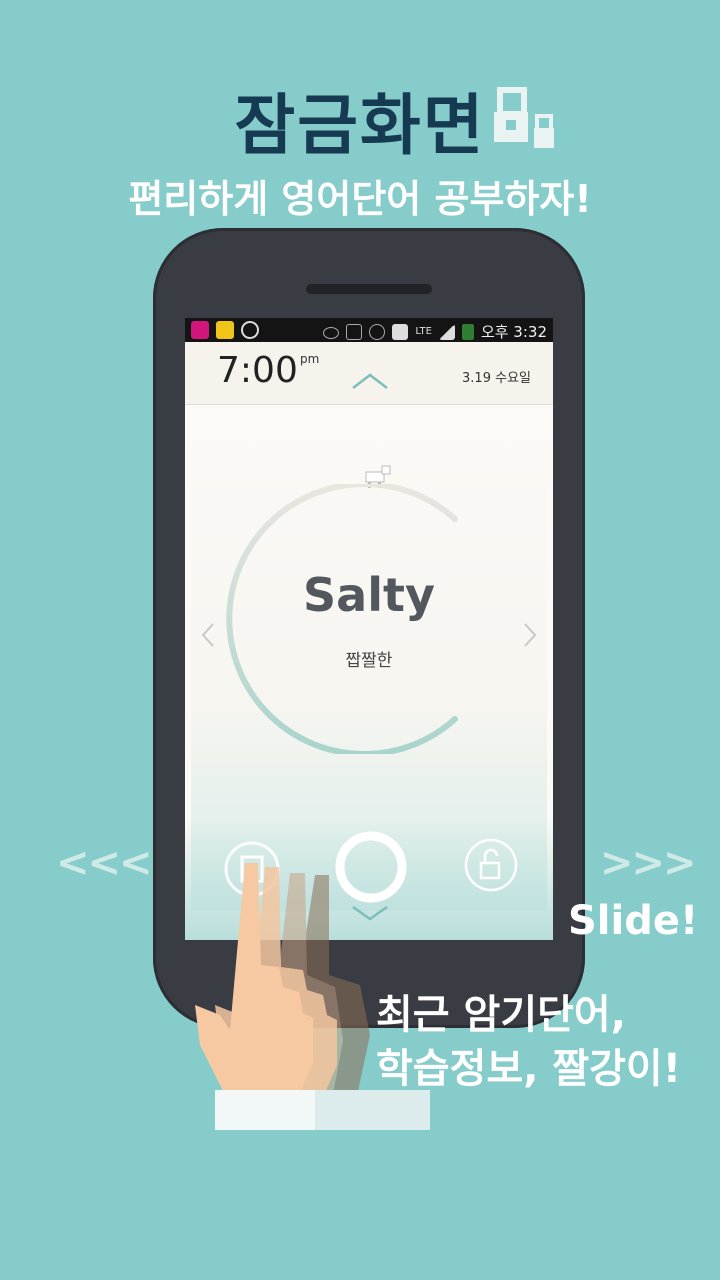 The width and height of the screenshot is (720, 1280). I want to click on phone-speaker, so click(369, 289).